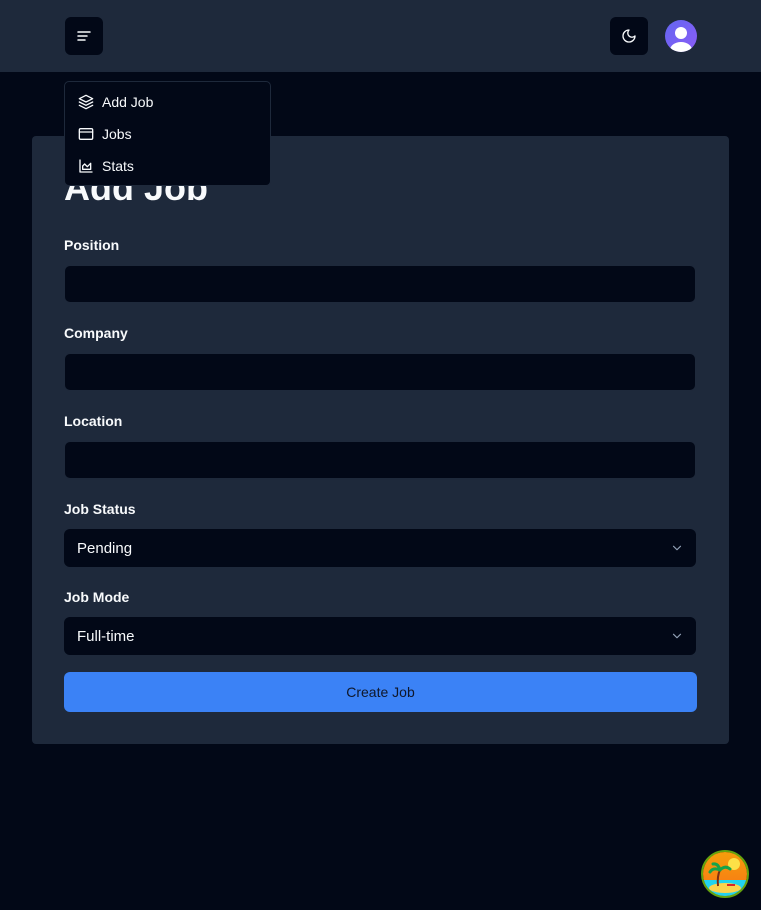  I want to click on job-status-value: Pending, so click(105, 548).